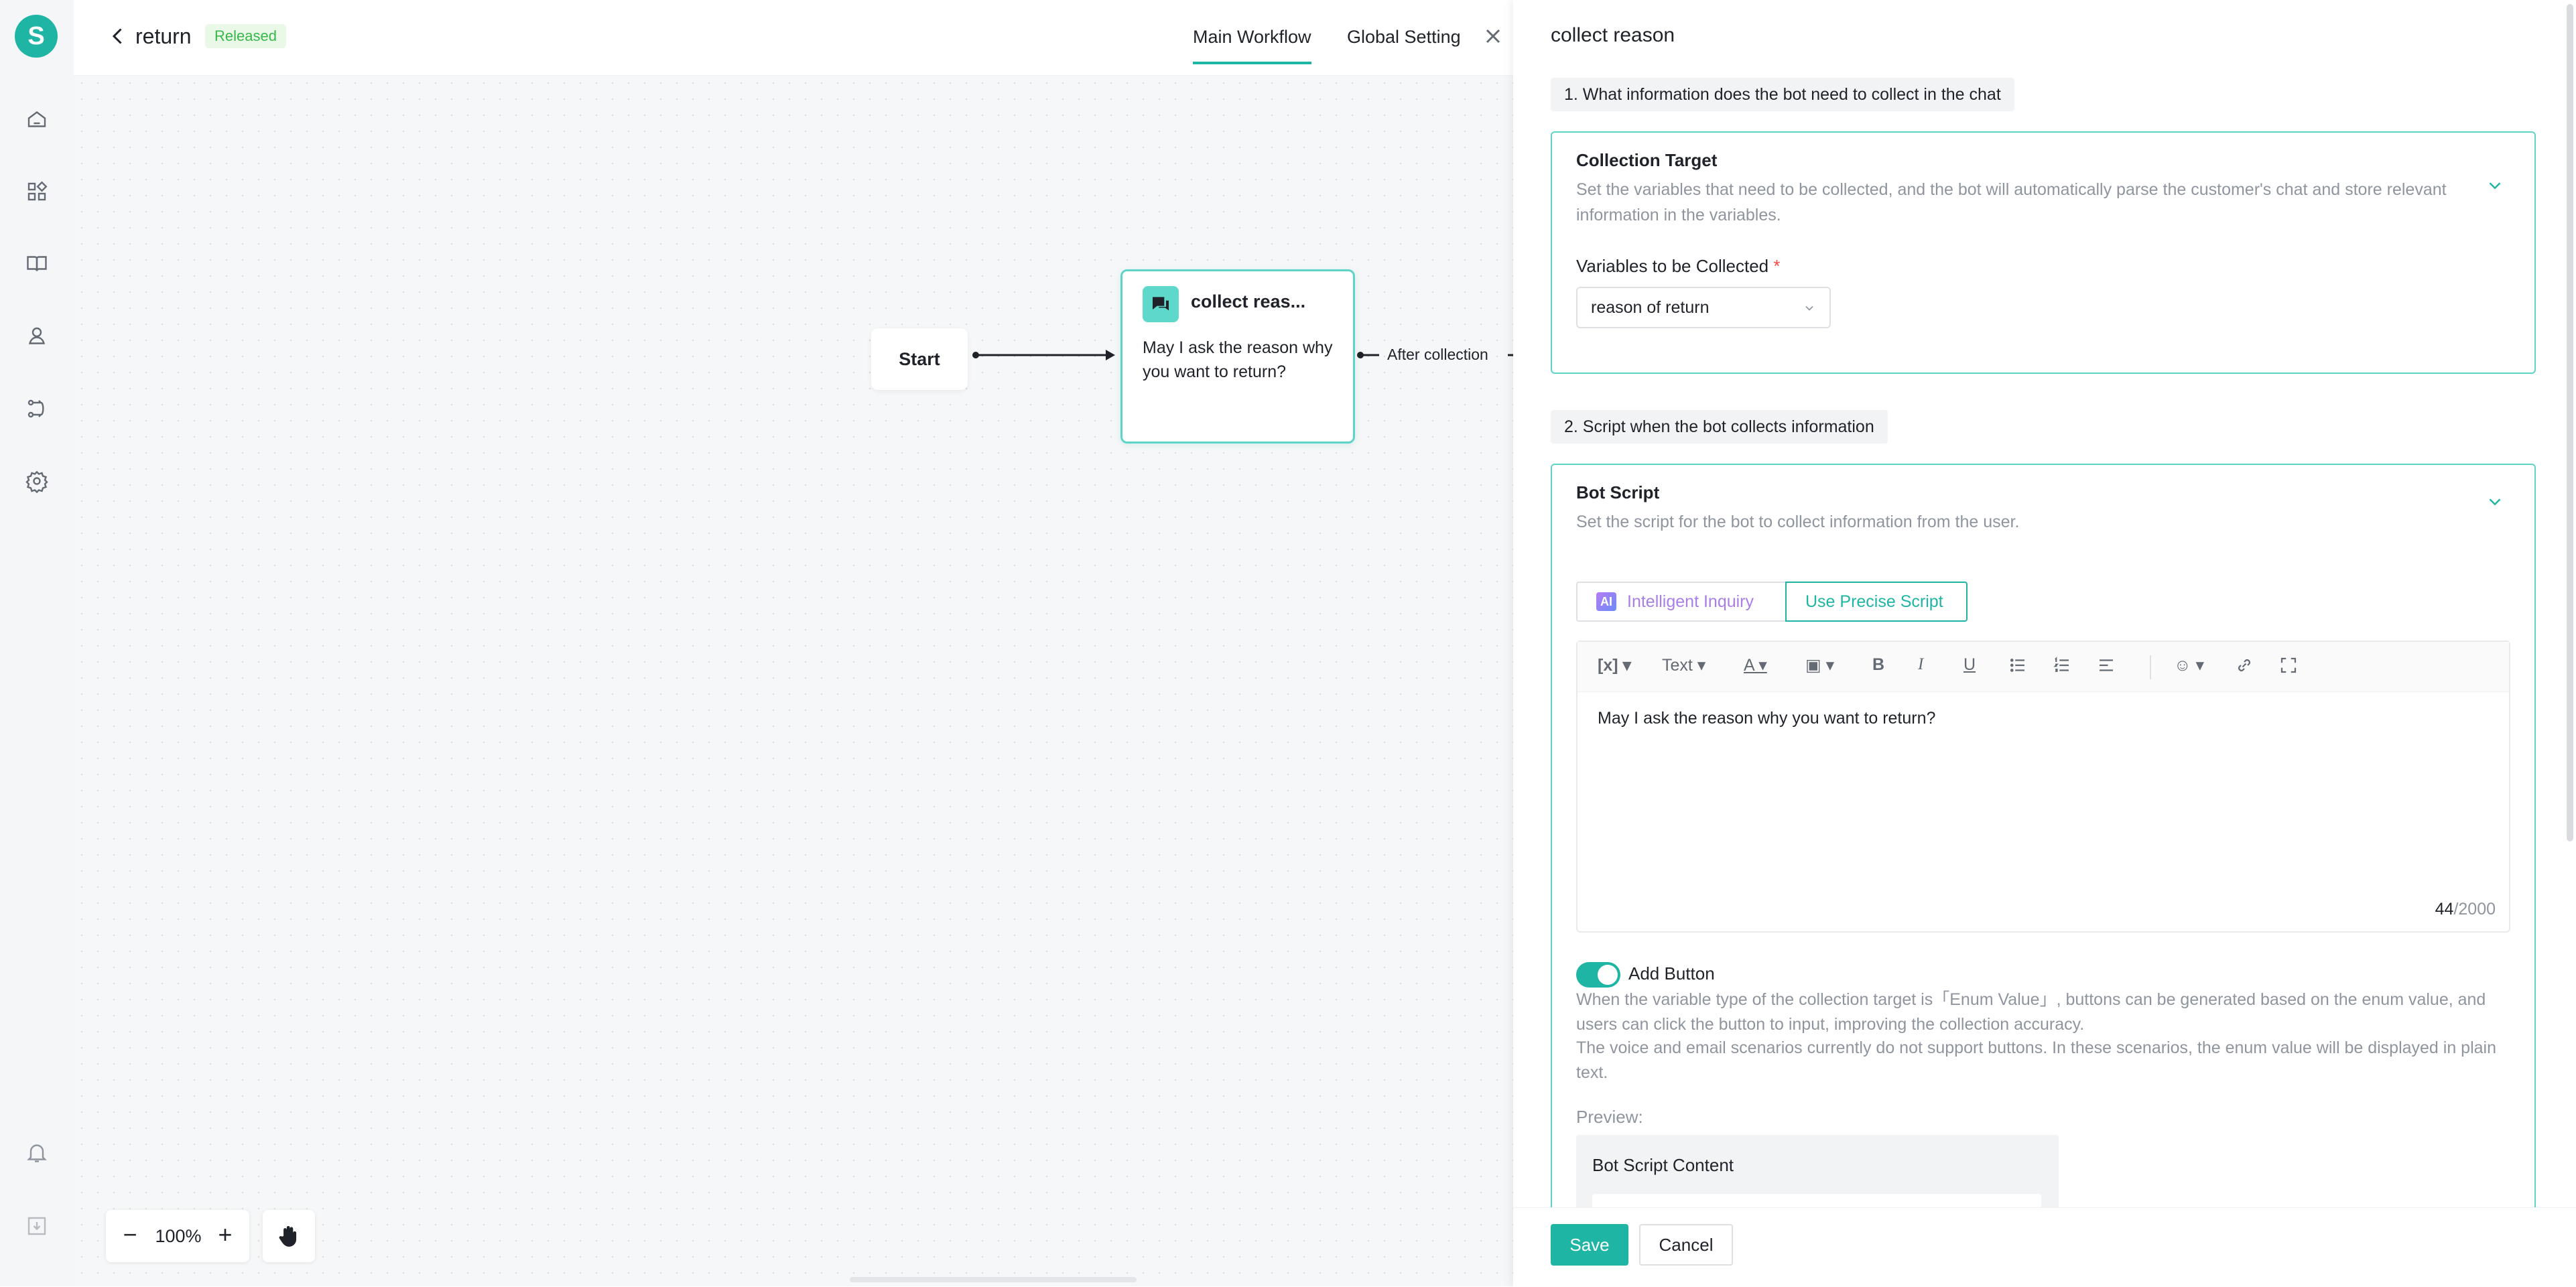 This screenshot has height=1287, width=2576. Describe the element at coordinates (1404, 37) in the screenshot. I see `tab-global-setting: Global Setting` at that location.